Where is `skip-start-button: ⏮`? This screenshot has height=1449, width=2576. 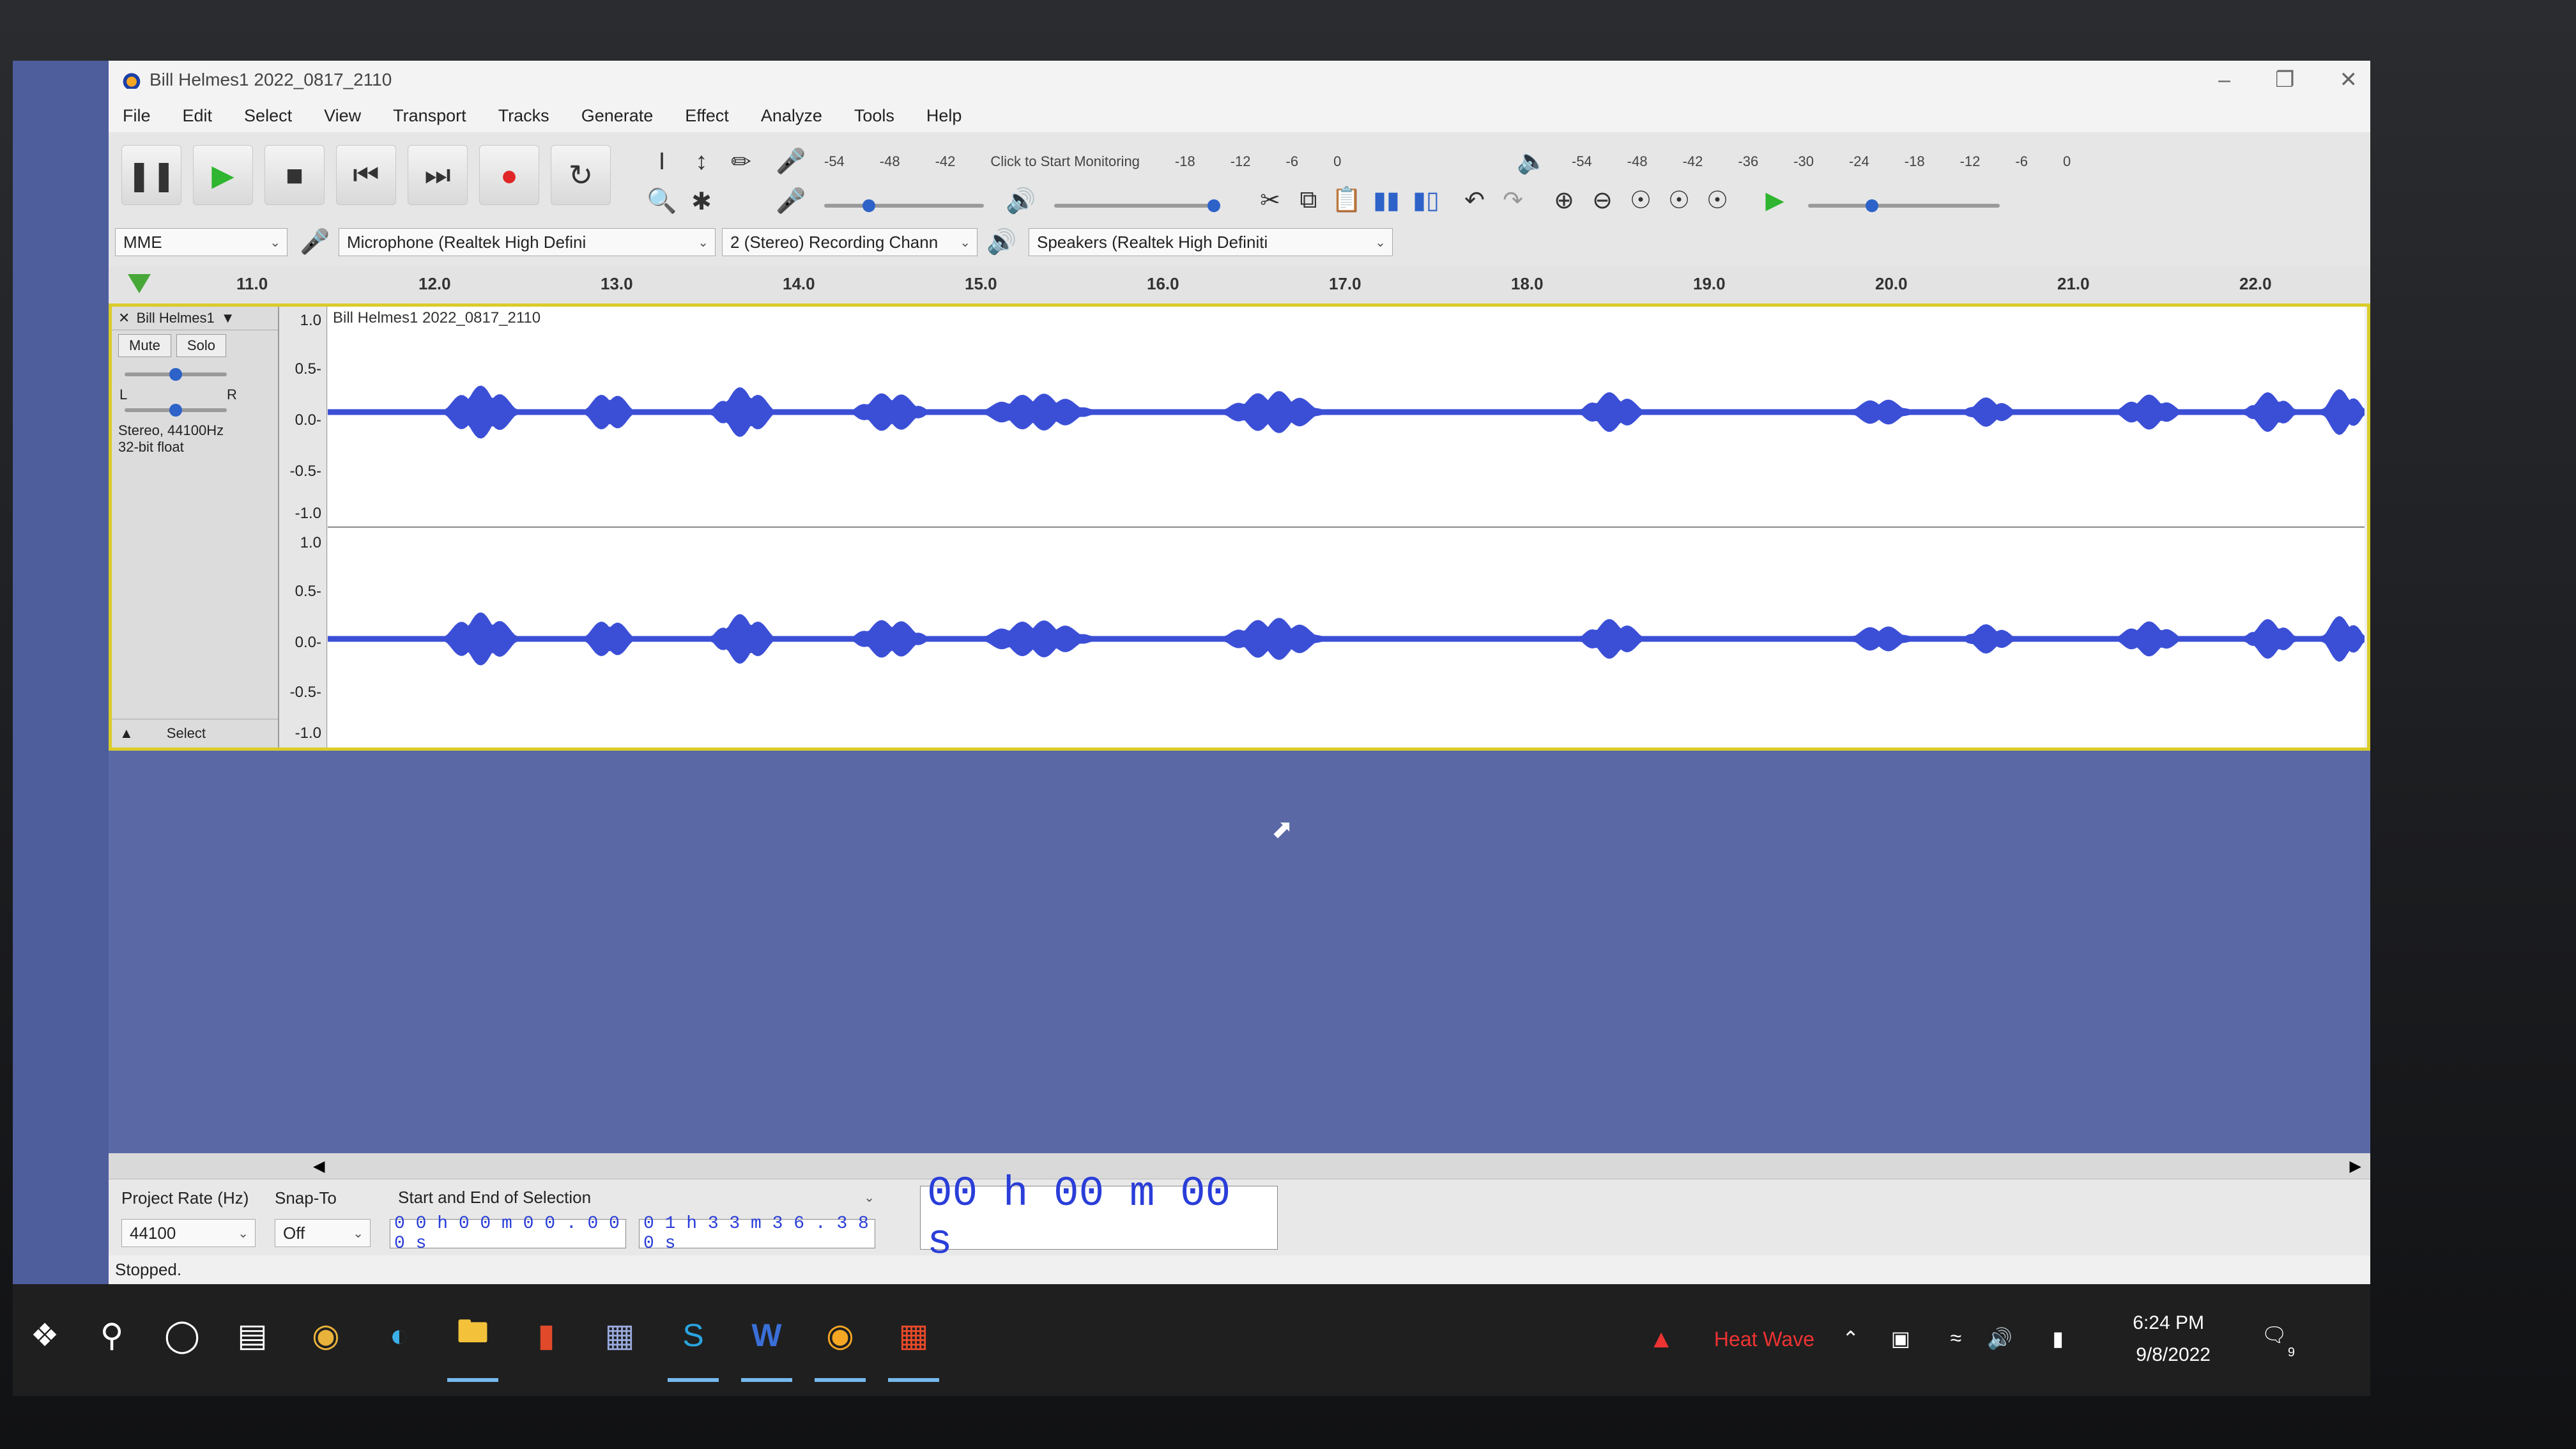 skip-start-button: ⏮ is located at coordinates (366, 175).